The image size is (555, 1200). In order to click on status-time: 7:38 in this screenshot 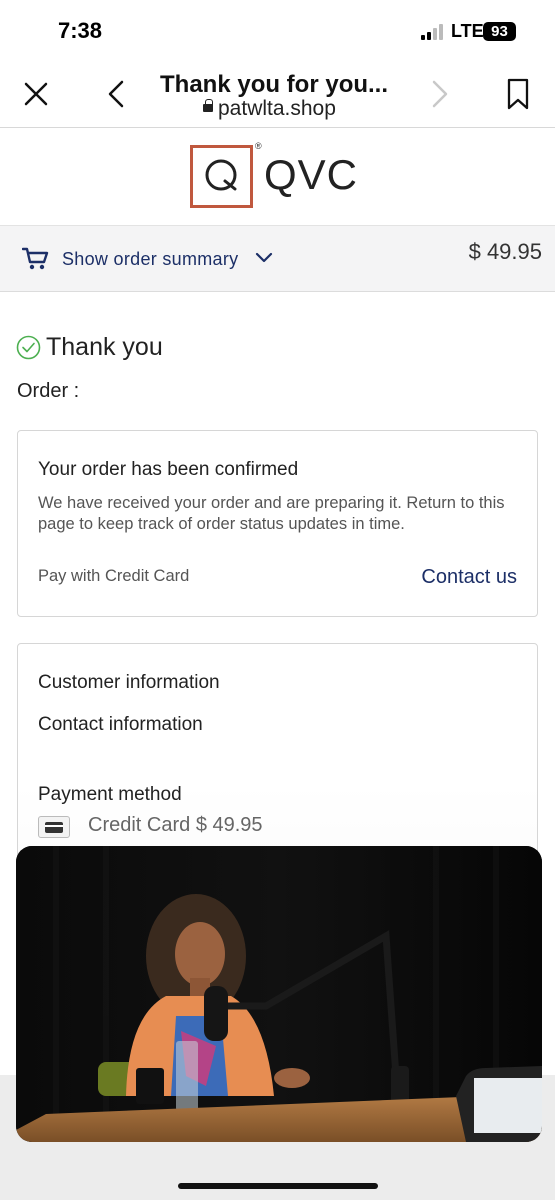, I will do `click(80, 30)`.